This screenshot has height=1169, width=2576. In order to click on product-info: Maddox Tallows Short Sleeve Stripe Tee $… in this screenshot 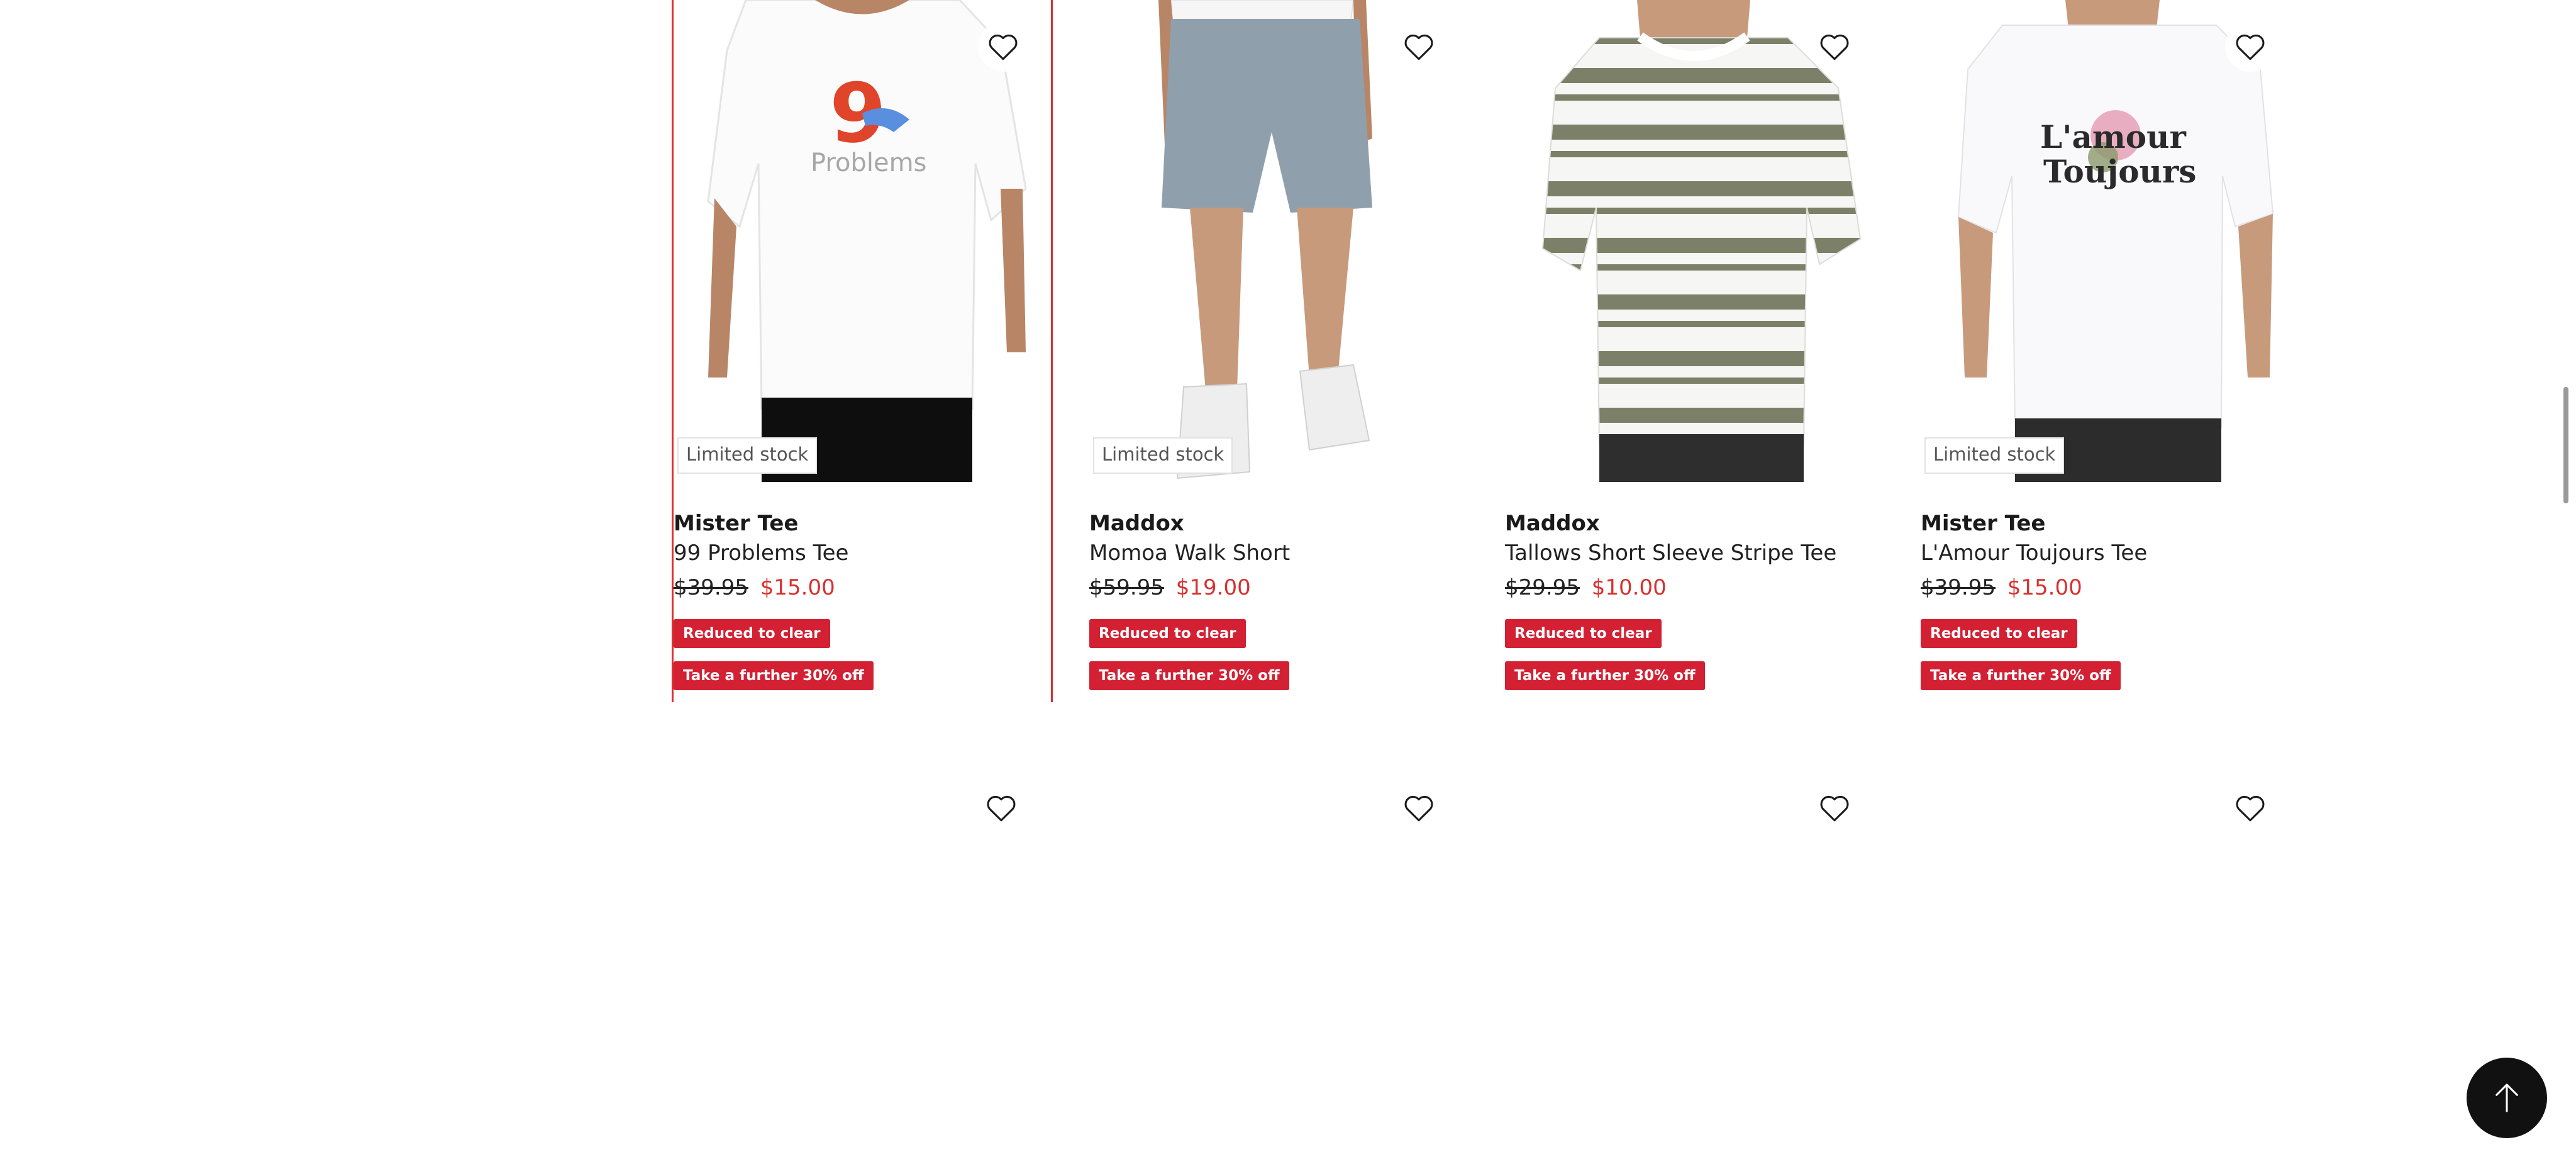, I will do `click(1693, 558)`.